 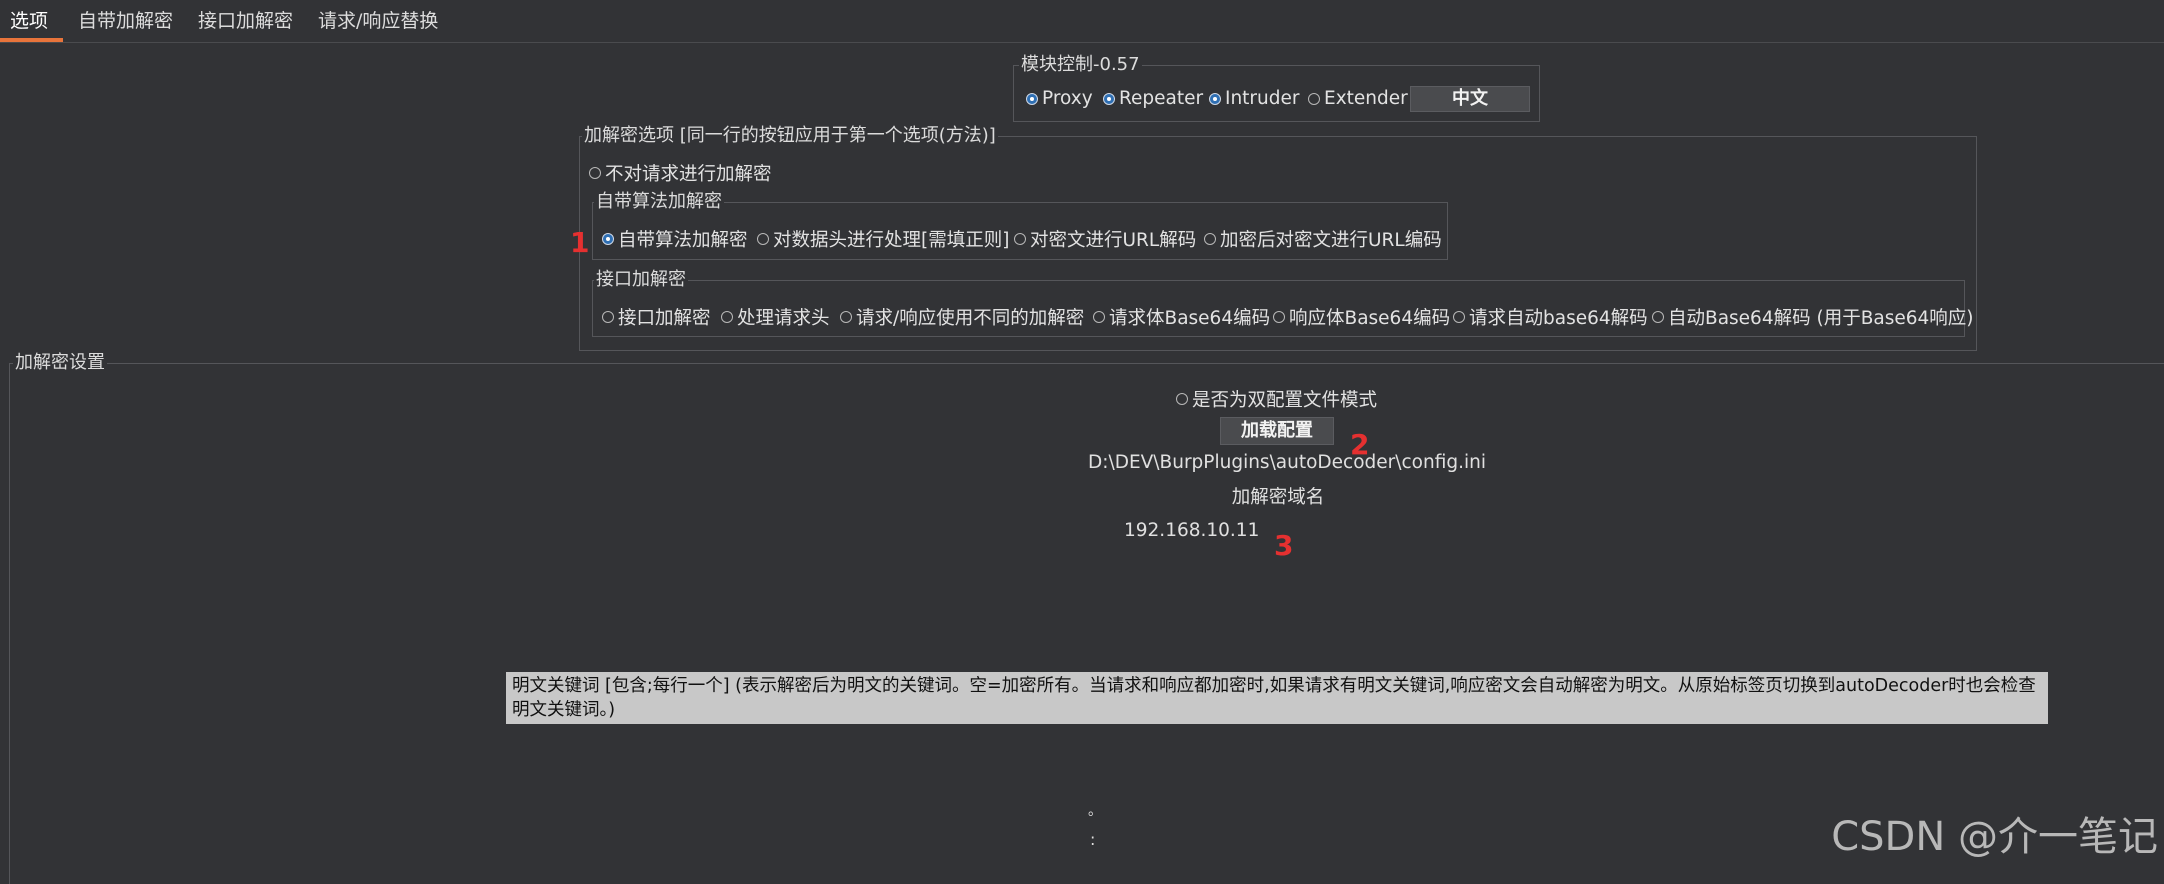 What do you see at coordinates (680, 173) in the screenshot?
I see `no-crypto-radio: 不对请求进行加解密` at bounding box center [680, 173].